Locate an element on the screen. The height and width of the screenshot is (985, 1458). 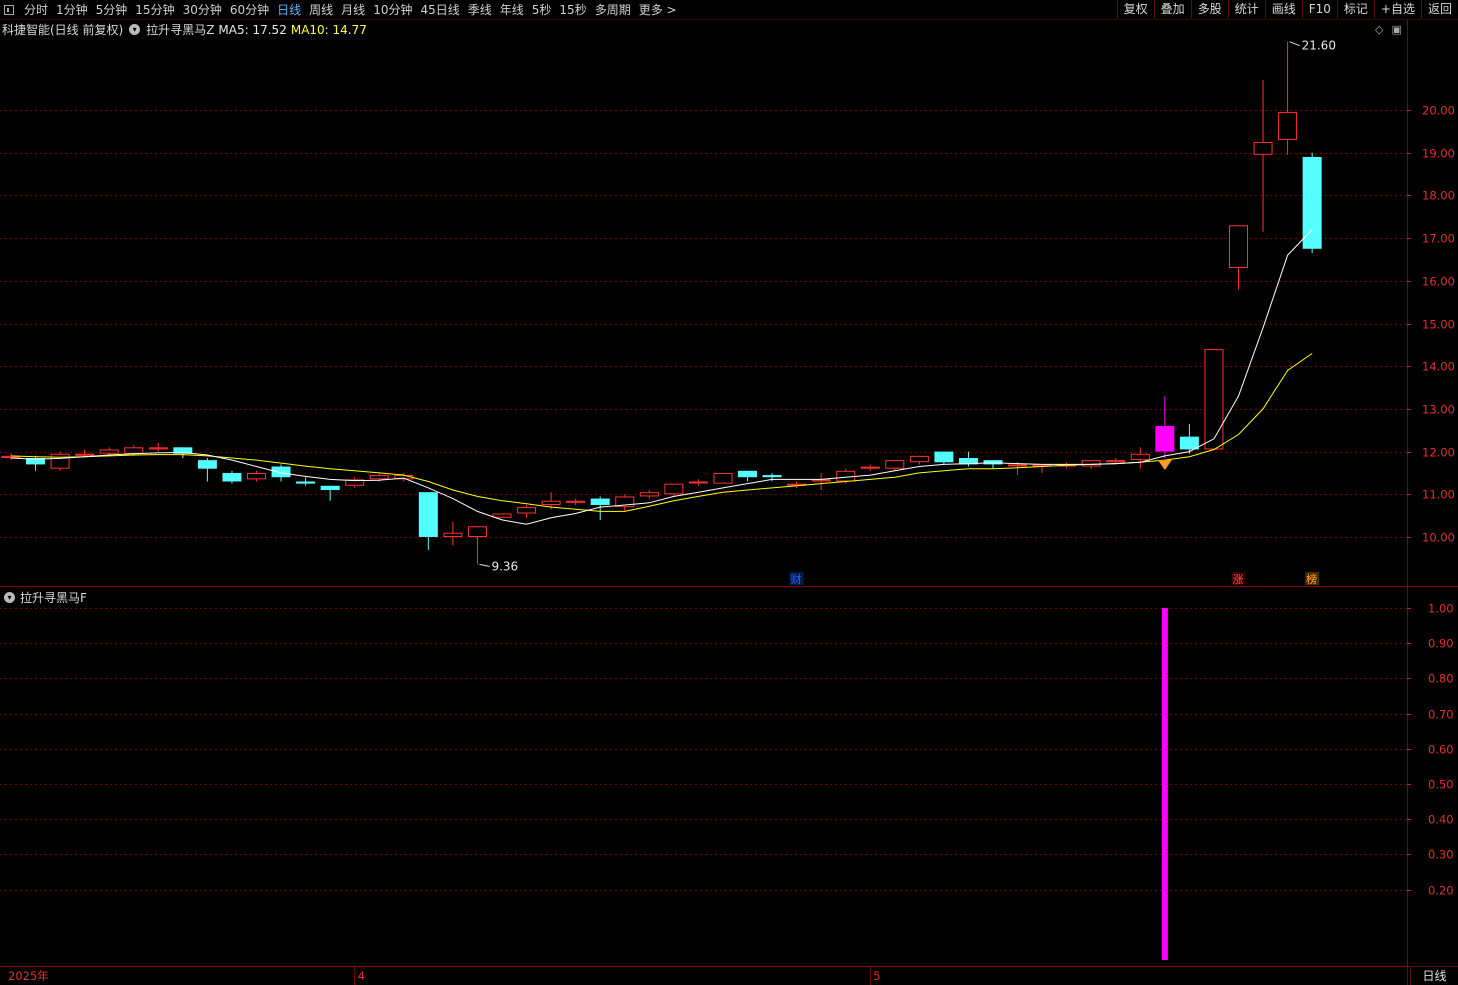
y-tick-label: 0.40 is located at coordinates (1441, 820).